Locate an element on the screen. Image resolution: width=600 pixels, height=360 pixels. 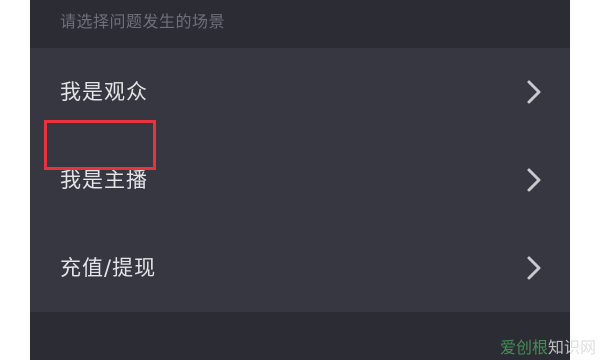
watermark: 爱创根知识网 is located at coordinates (548, 346).